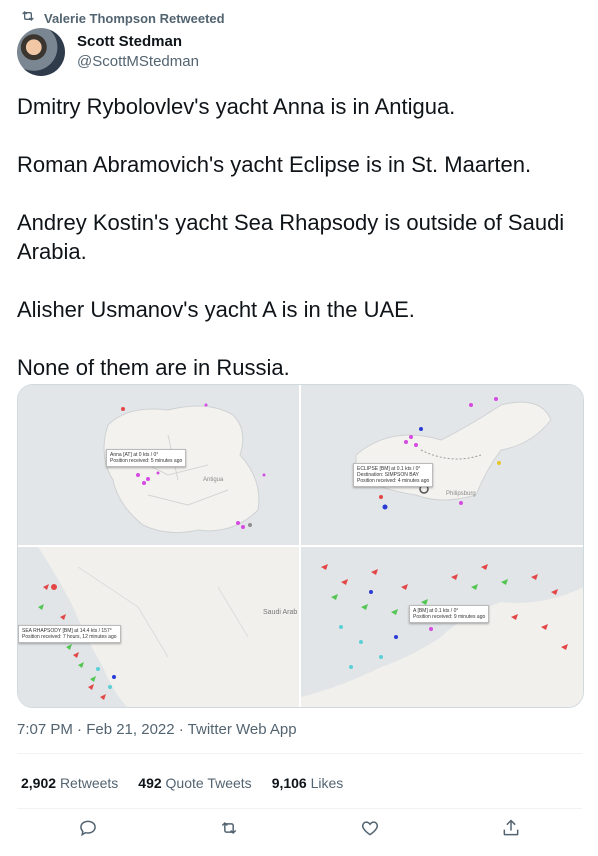 Image resolution: width=598 pixels, height=856 pixels. What do you see at coordinates (41, 52) in the screenshot?
I see `avatar` at bounding box center [41, 52].